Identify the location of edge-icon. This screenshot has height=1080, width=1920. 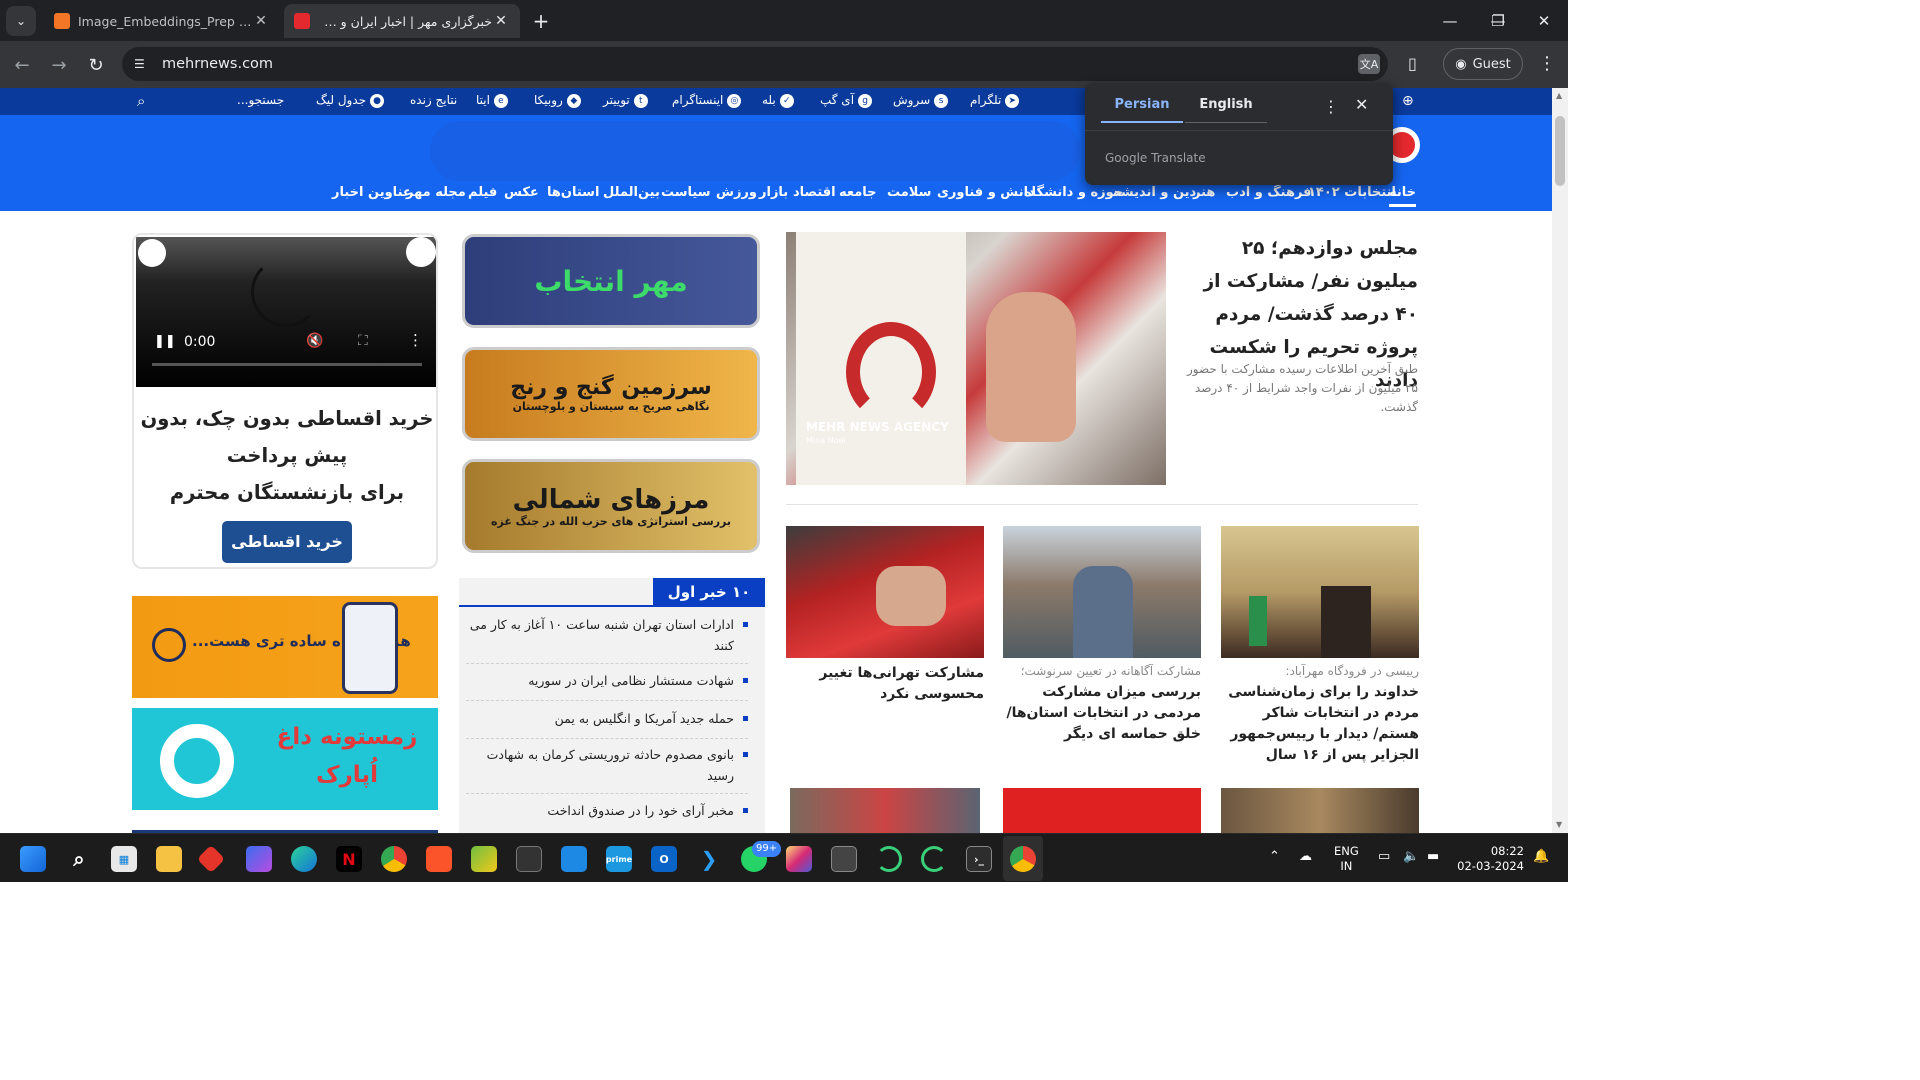
(304, 859).